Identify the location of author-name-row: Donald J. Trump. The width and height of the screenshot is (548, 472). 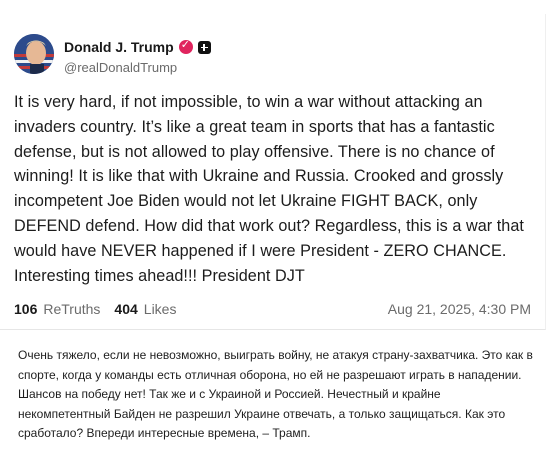
(137, 47).